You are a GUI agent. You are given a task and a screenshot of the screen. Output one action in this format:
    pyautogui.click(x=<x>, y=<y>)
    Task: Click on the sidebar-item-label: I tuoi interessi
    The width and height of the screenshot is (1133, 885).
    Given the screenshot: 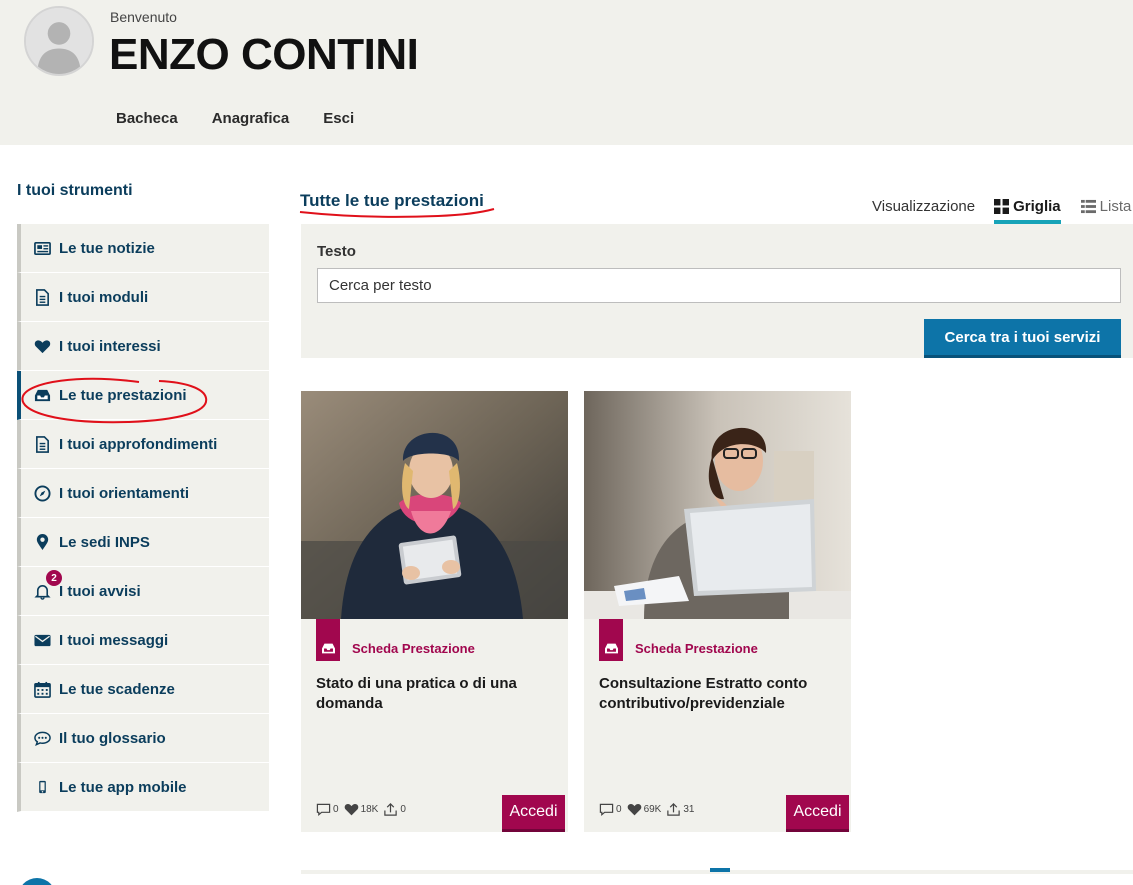 What is the action you would take?
    pyautogui.click(x=110, y=346)
    